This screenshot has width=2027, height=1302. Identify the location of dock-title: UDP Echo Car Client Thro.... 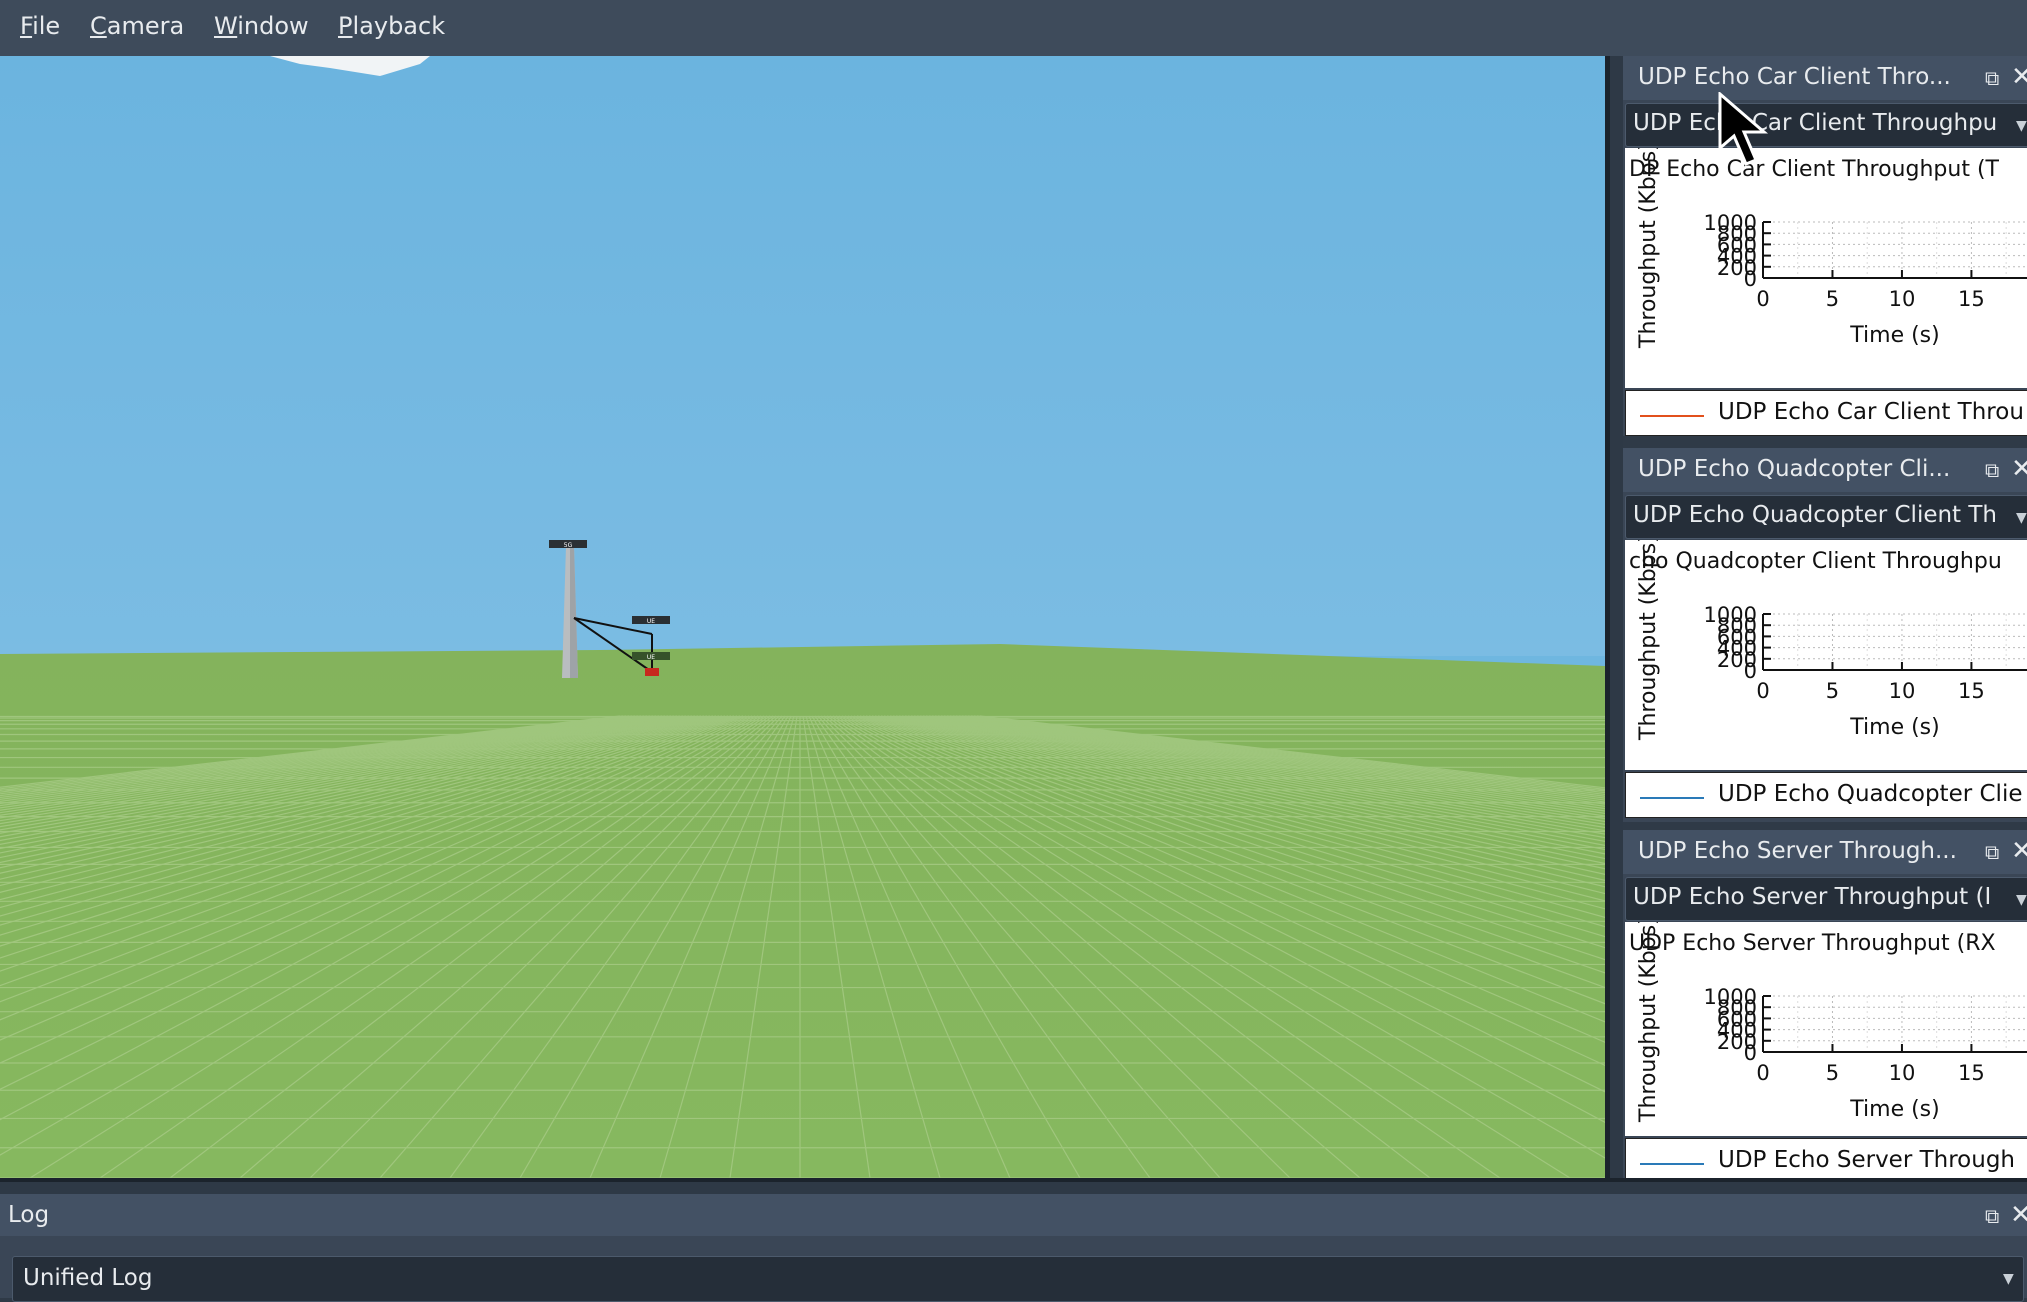
(1794, 77).